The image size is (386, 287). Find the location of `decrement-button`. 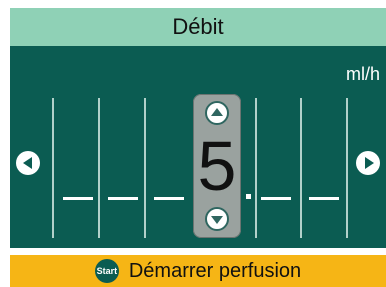

decrement-button is located at coordinates (217, 219).